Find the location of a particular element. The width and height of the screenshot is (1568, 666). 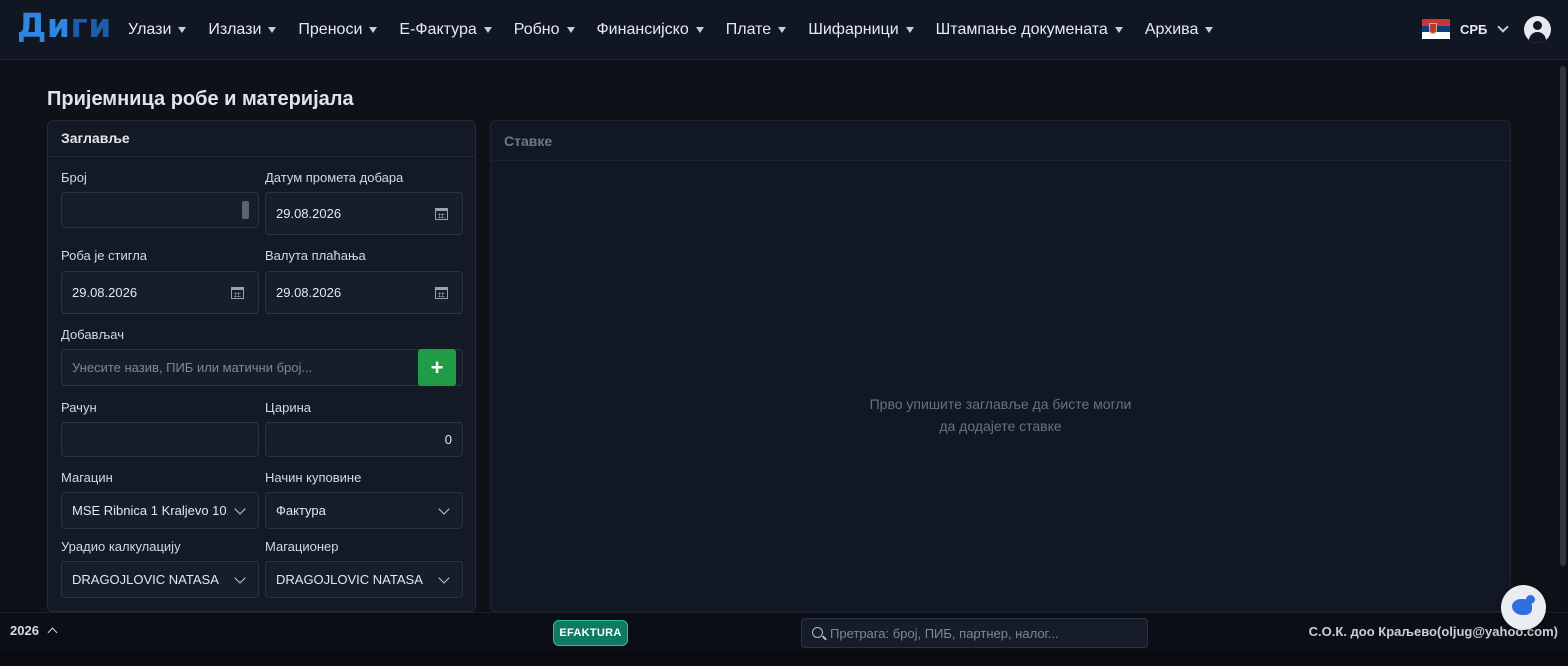

menu-item-2: Преноси is located at coordinates (338, 30).